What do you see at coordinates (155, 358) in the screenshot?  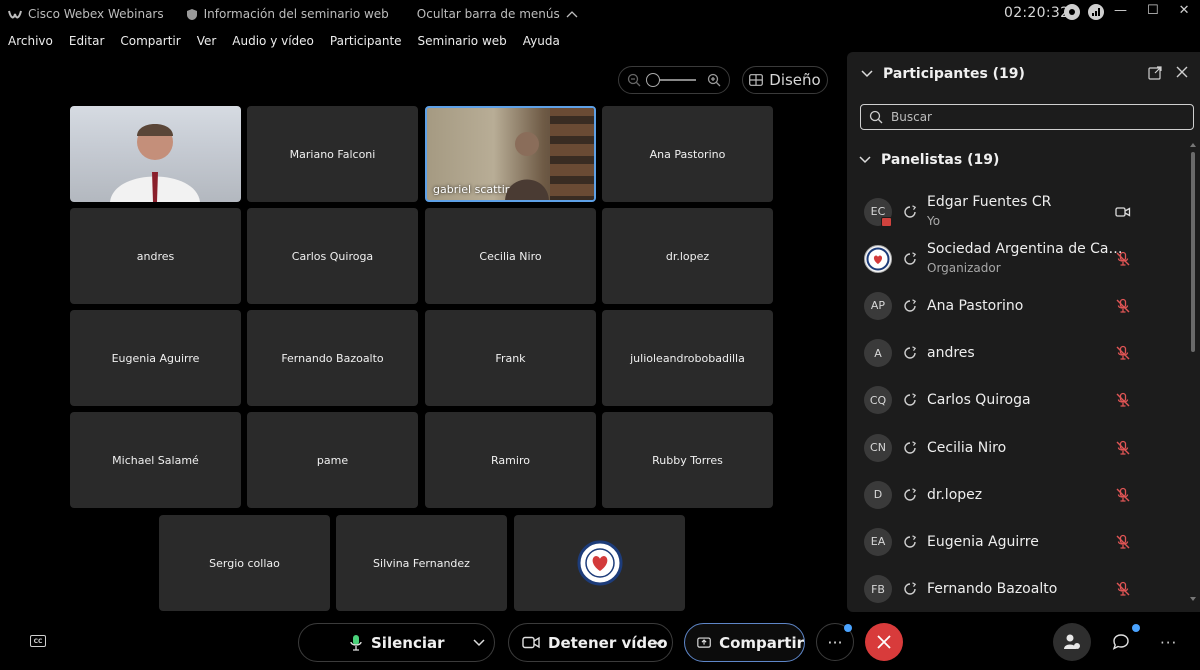 I see `participant-tile: Eugenia Aguirre` at bounding box center [155, 358].